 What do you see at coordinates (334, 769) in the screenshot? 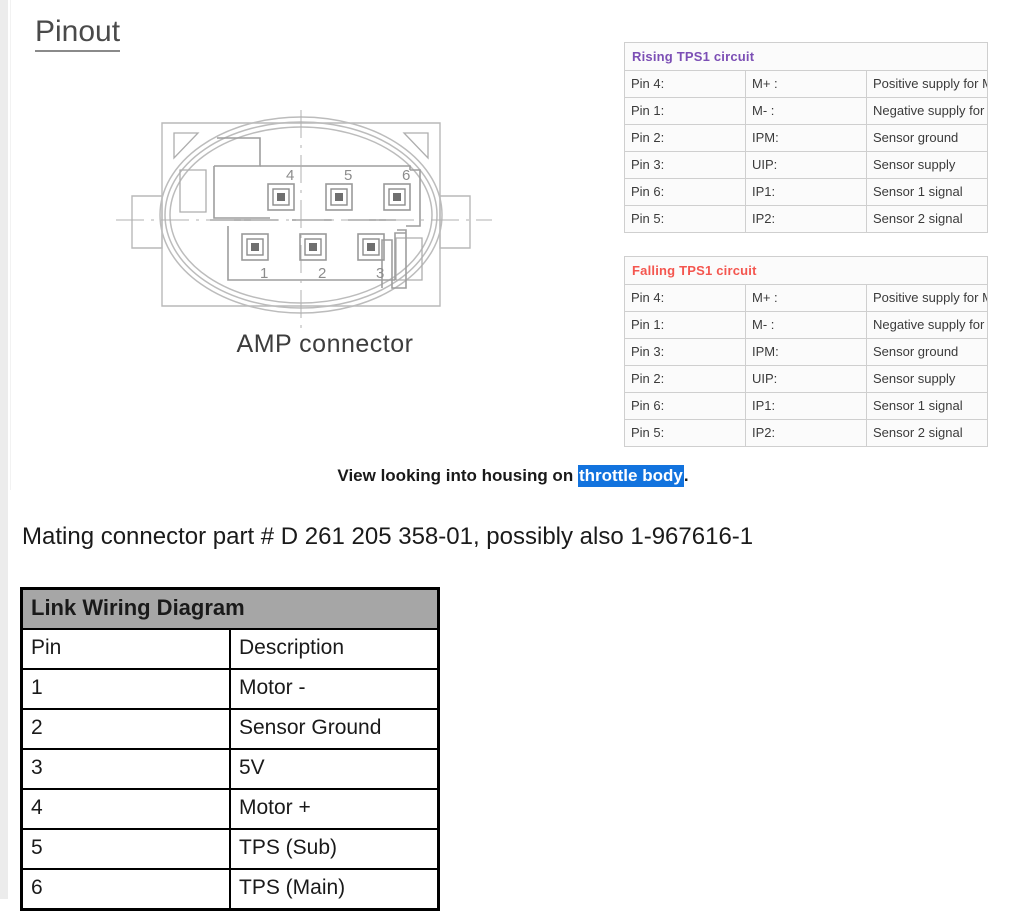
I see `description-cell: 5V` at bounding box center [334, 769].